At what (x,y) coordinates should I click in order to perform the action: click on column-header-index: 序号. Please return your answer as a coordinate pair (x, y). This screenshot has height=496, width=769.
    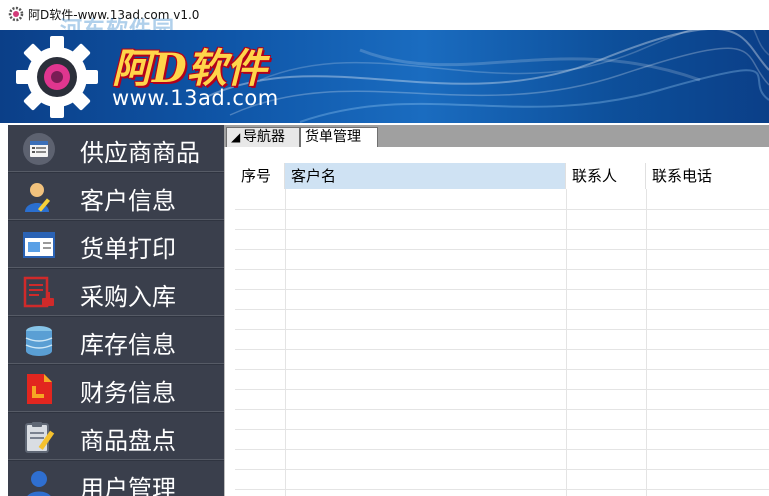
    Looking at the image, I should click on (260, 176).